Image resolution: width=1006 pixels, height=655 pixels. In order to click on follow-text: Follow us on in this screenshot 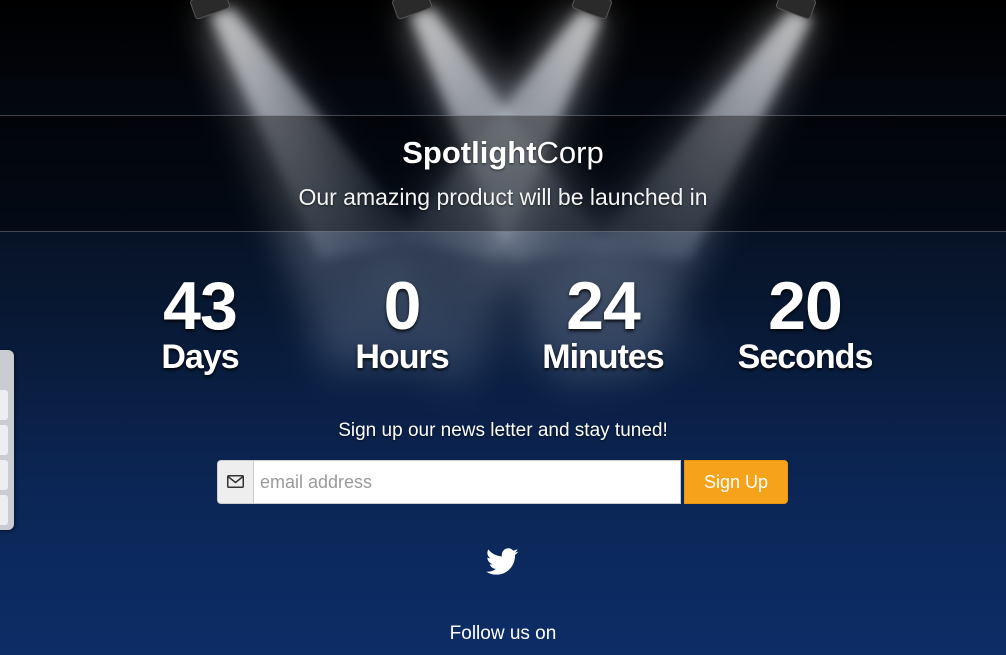, I will do `click(503, 633)`.